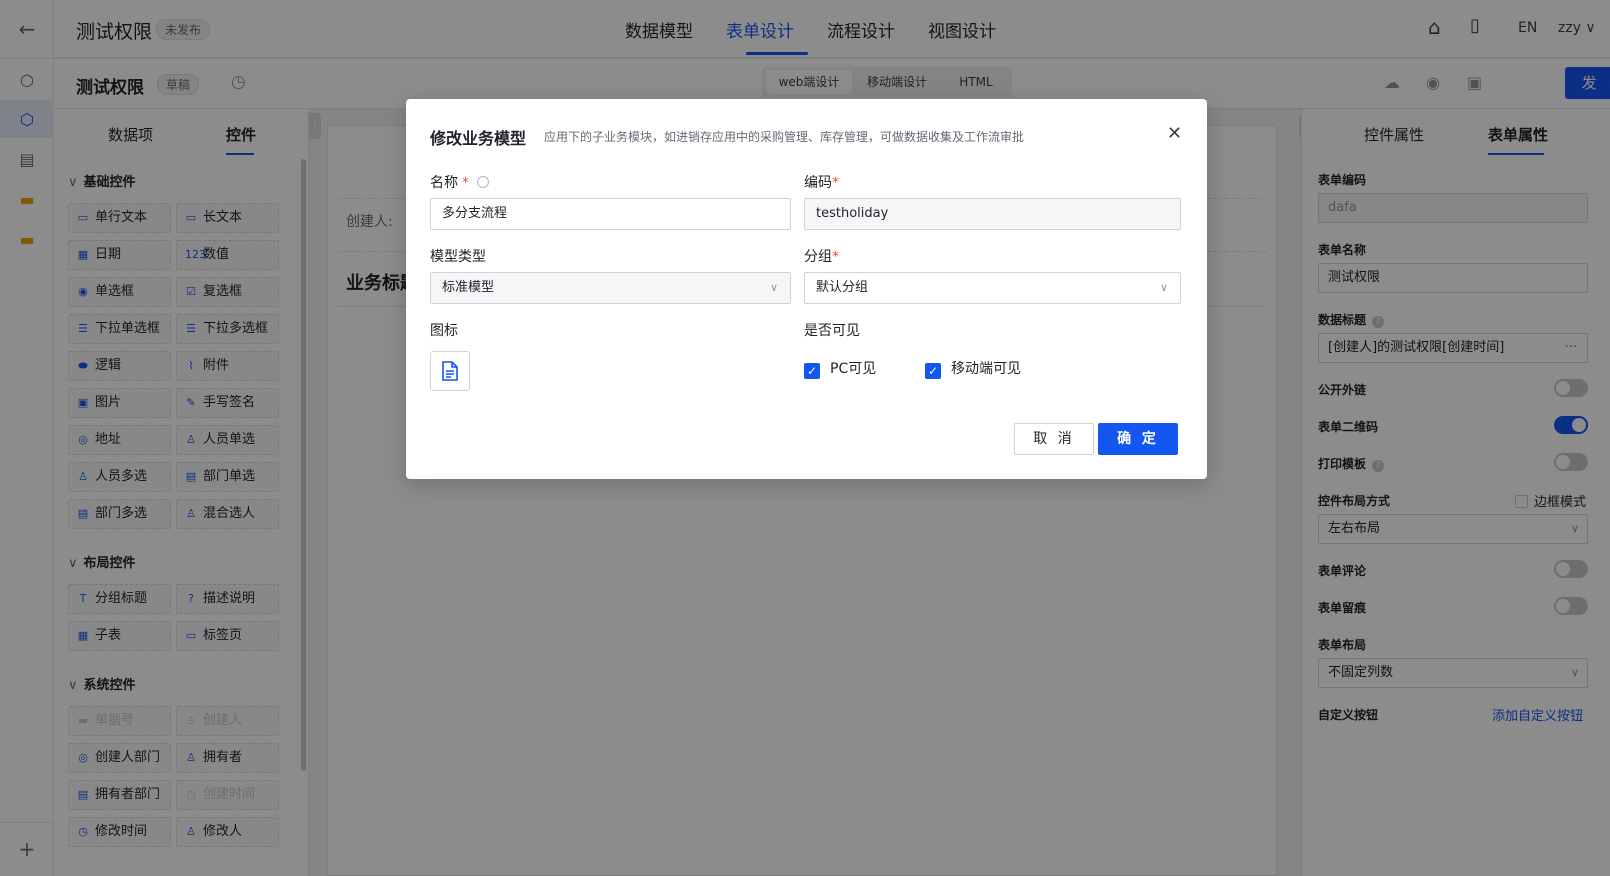  Describe the element at coordinates (842, 287) in the screenshot. I see `group-value: 默认分组` at that location.